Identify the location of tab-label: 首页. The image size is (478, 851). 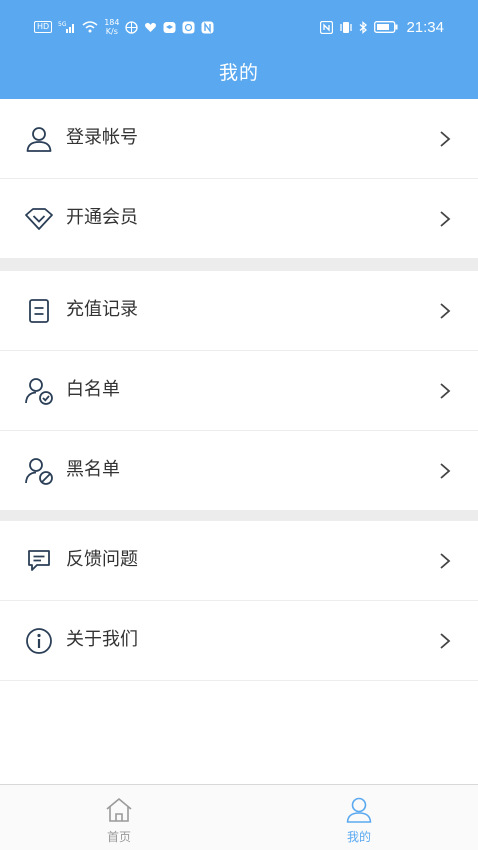
(118, 837).